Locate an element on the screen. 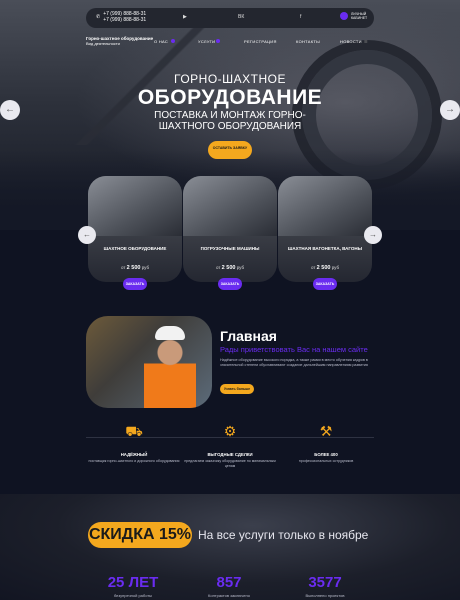 The width and height of the screenshot is (460, 600). feature-title: НАДЁЖНЫЙ is located at coordinates (134, 454).